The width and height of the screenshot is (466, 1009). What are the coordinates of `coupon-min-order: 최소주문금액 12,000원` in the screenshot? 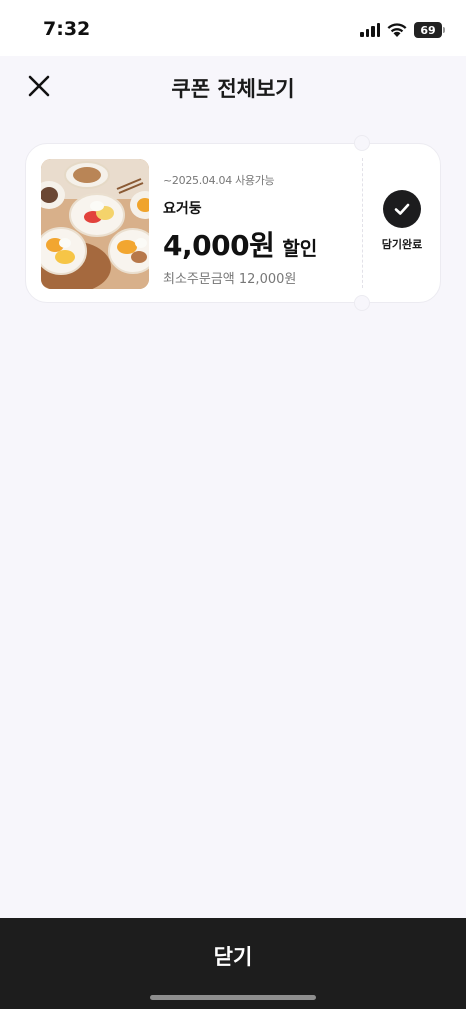 It's located at (230, 279).